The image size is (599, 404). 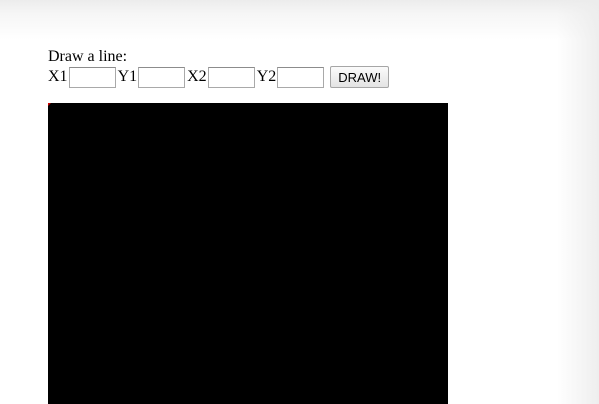 What do you see at coordinates (231, 77) in the screenshot?
I see `x2-input` at bounding box center [231, 77].